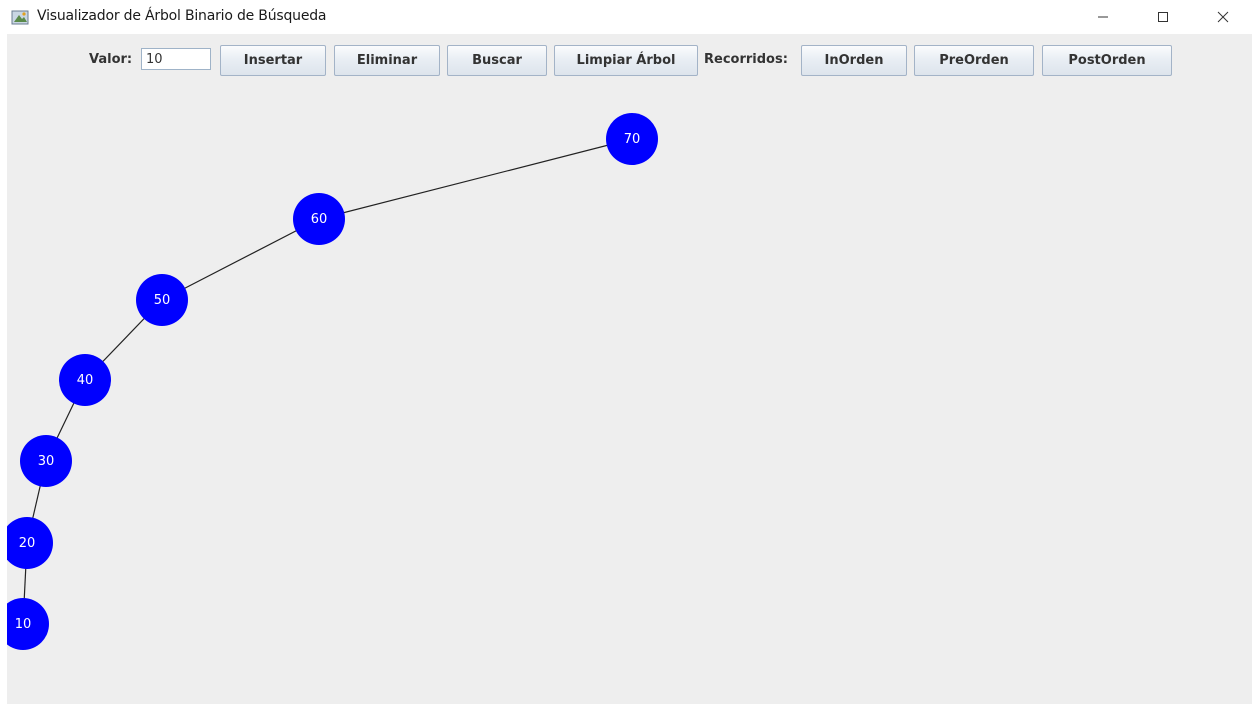  I want to click on tree-node: 70, so click(632, 139).